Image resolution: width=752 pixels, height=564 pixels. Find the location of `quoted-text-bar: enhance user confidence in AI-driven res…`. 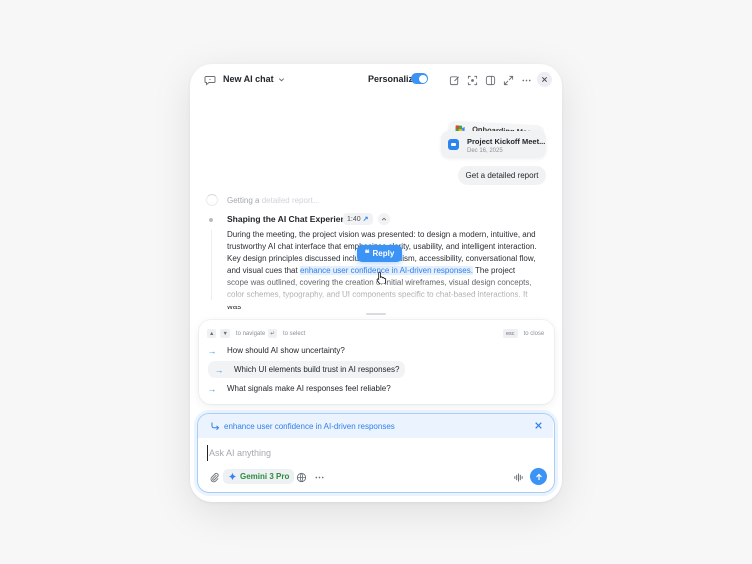

quoted-text-bar: enhance user confidence in AI-driven res… is located at coordinates (375, 426).